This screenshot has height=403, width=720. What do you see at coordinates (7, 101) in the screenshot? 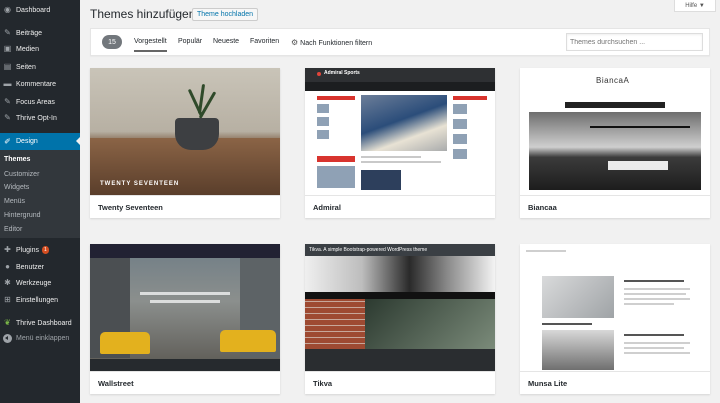
I see `pin-icon: ✎` at bounding box center [7, 101].